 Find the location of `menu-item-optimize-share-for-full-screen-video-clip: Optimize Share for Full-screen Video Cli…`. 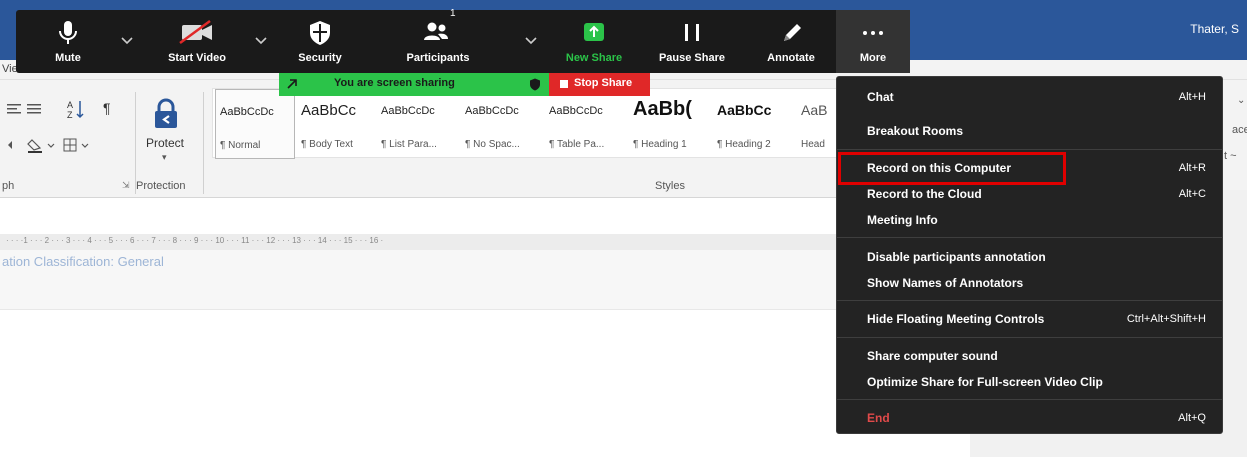

menu-item-optimize-share-for-full-screen-video-clip: Optimize Share for Full-screen Video Cli… is located at coordinates (1029, 382).